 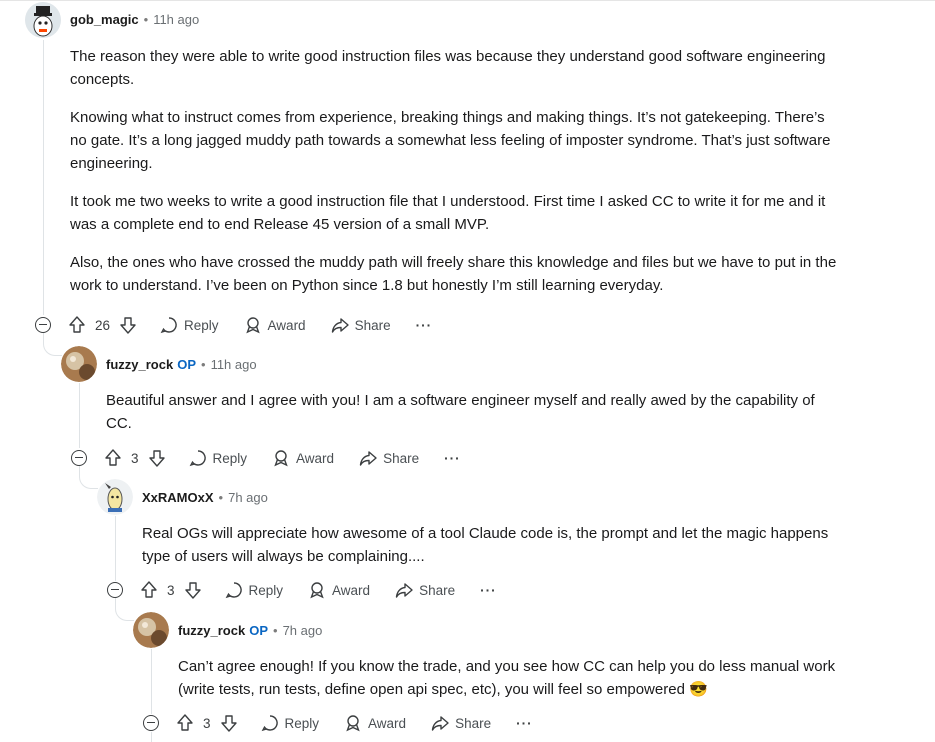 I want to click on comment-meta: XxRAMOxX • 7h ago, so click(x=205, y=497).